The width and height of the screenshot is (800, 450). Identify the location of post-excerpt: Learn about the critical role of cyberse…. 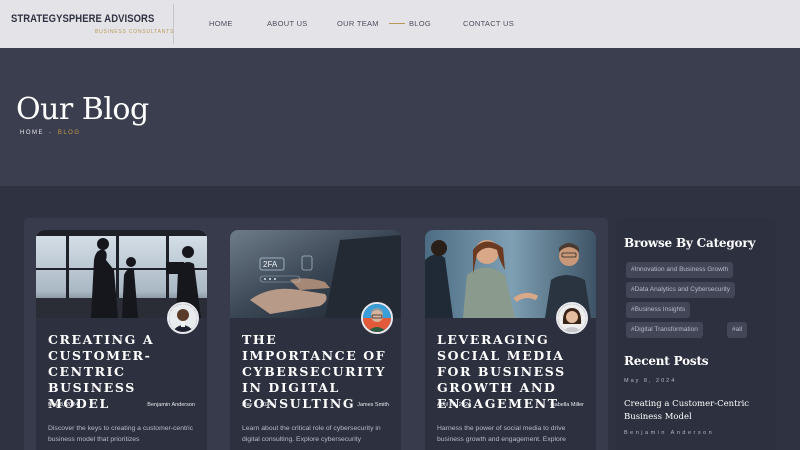
(311, 434).